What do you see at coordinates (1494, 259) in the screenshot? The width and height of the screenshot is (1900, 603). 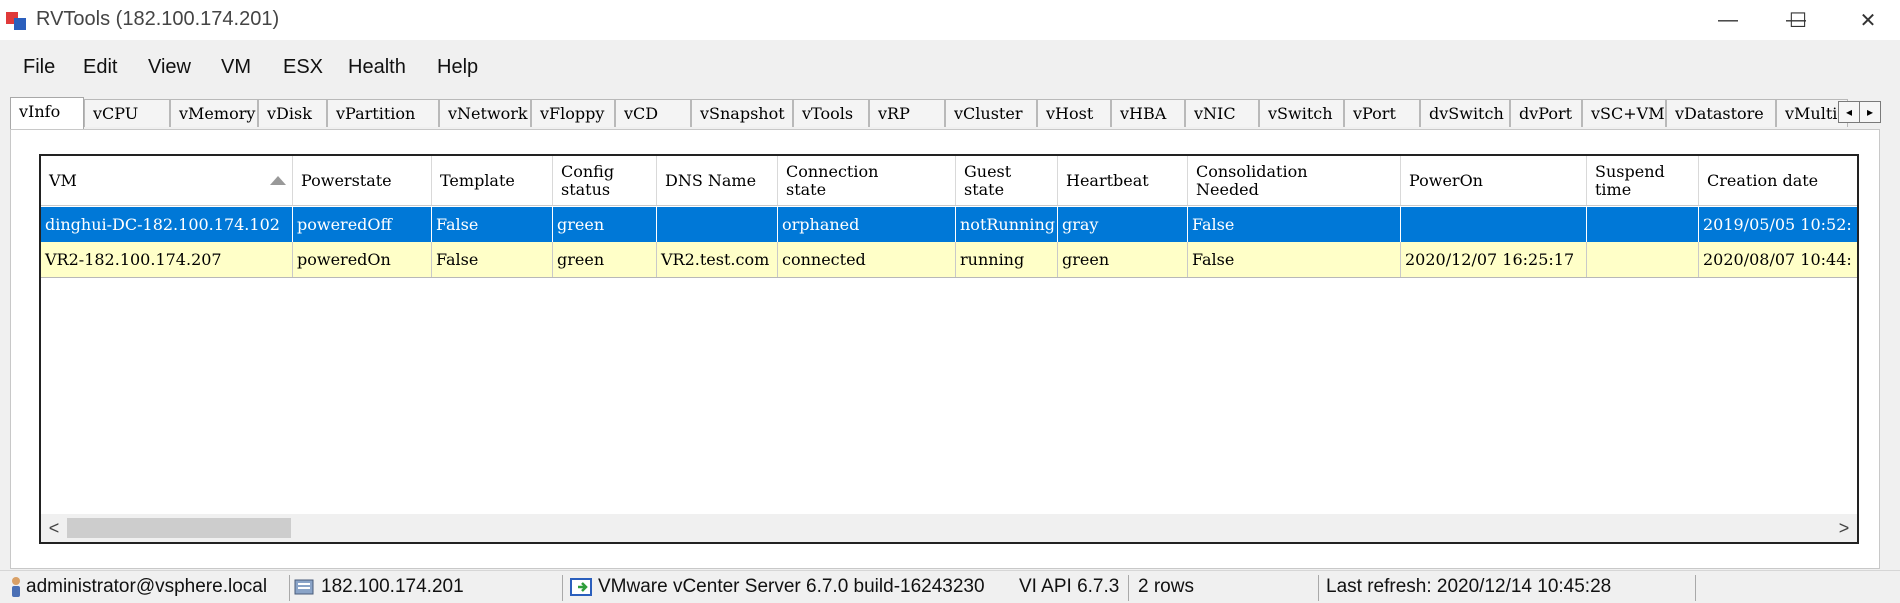 I see `cell-poweron: 2020/12/07 16:25:17` at bounding box center [1494, 259].